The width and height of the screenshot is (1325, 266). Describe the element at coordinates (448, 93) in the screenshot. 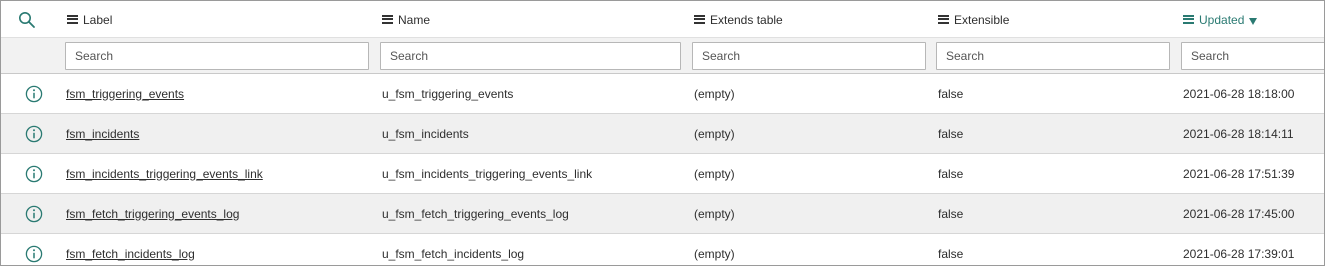

I see `row-name: u_fsm_triggering_events` at that location.